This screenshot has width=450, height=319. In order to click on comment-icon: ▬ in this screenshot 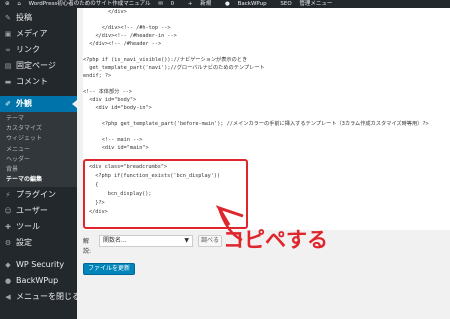, I will do `click(8, 82)`.